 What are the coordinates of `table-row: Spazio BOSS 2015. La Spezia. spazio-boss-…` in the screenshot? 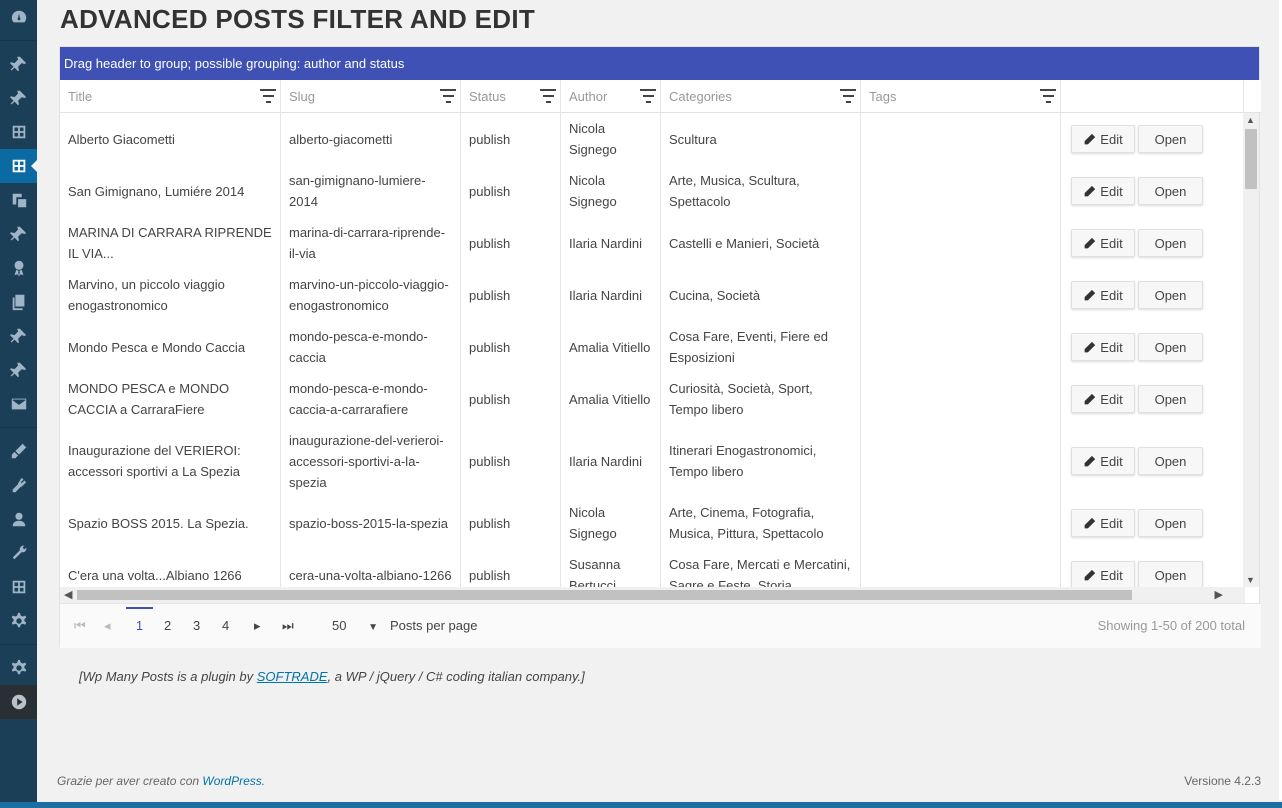 It's located at (652, 523).